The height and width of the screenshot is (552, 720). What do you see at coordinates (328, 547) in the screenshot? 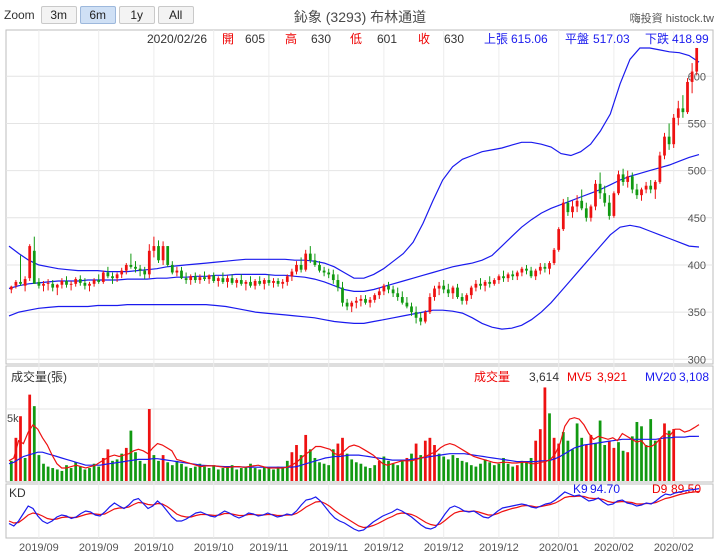
I see `date-tick-label: 2019/11` at bounding box center [328, 547].